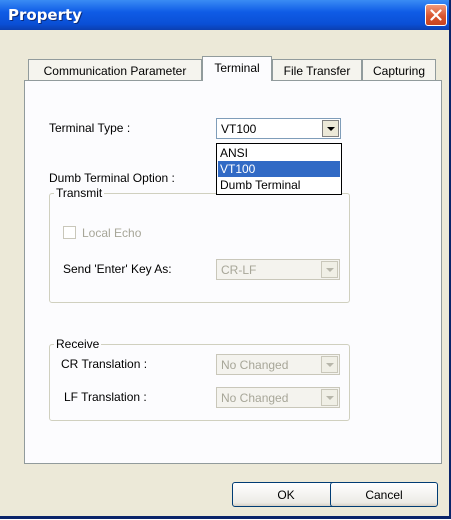  What do you see at coordinates (69, 232) in the screenshot?
I see `local-echo-checkbox` at bounding box center [69, 232].